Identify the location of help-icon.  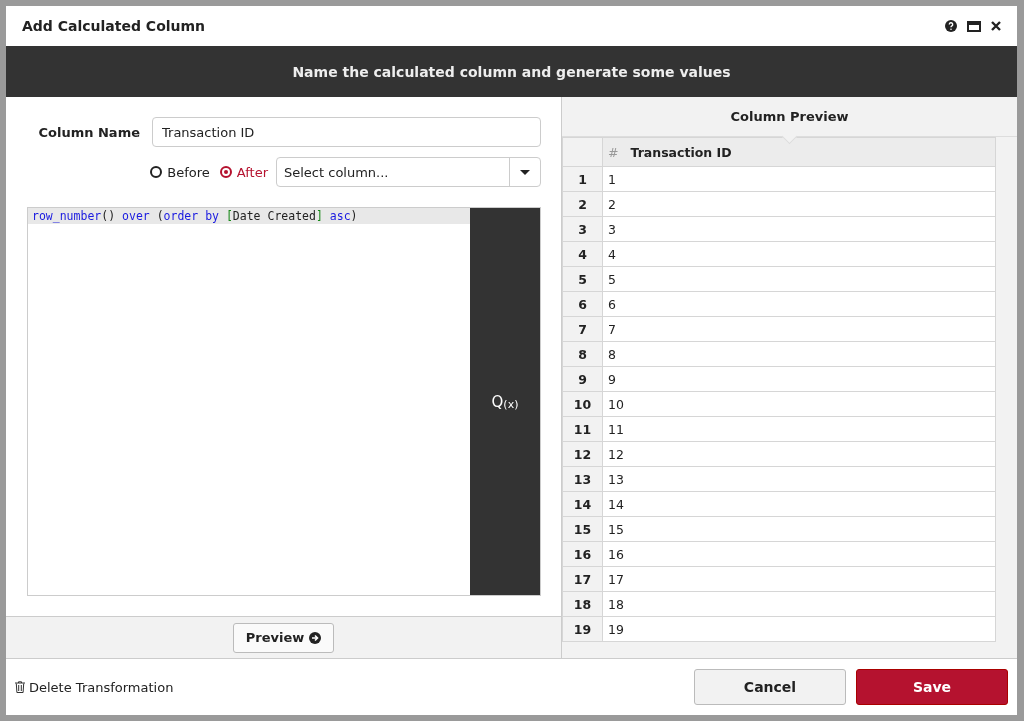
(951, 26).